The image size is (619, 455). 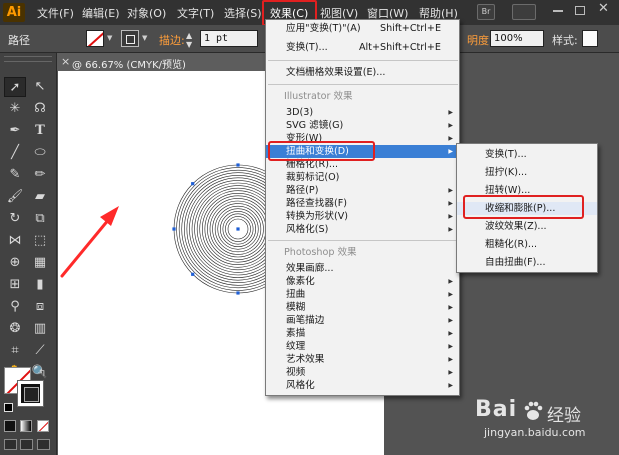 I want to click on change-screen-mode-button, so click(x=43, y=444).